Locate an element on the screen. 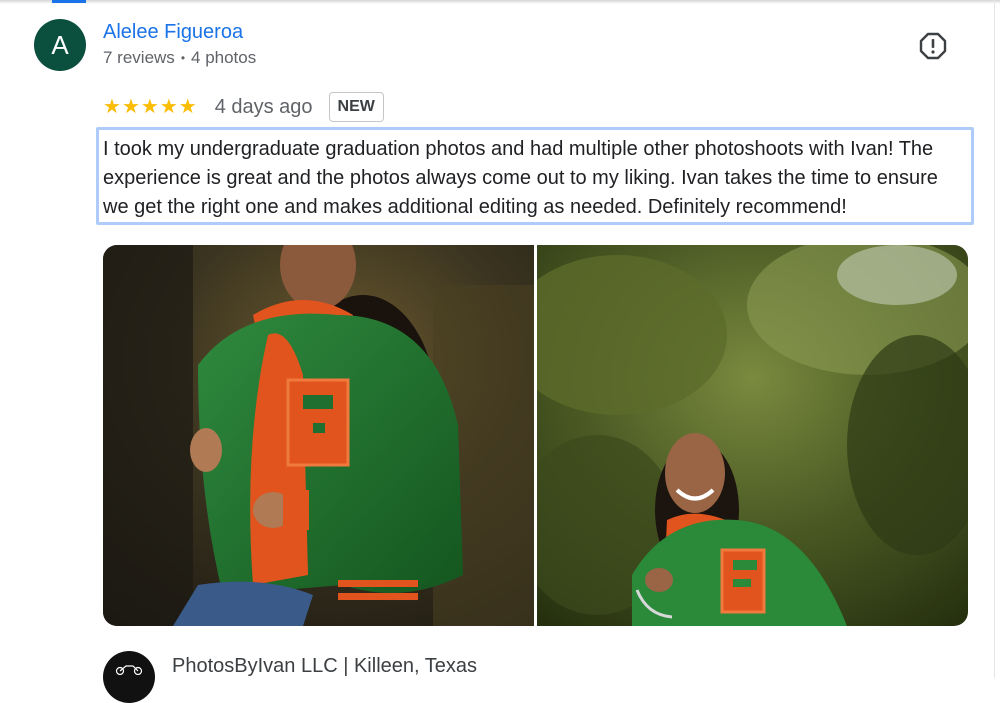 The width and height of the screenshot is (1000, 703). report-icon is located at coordinates (933, 46).